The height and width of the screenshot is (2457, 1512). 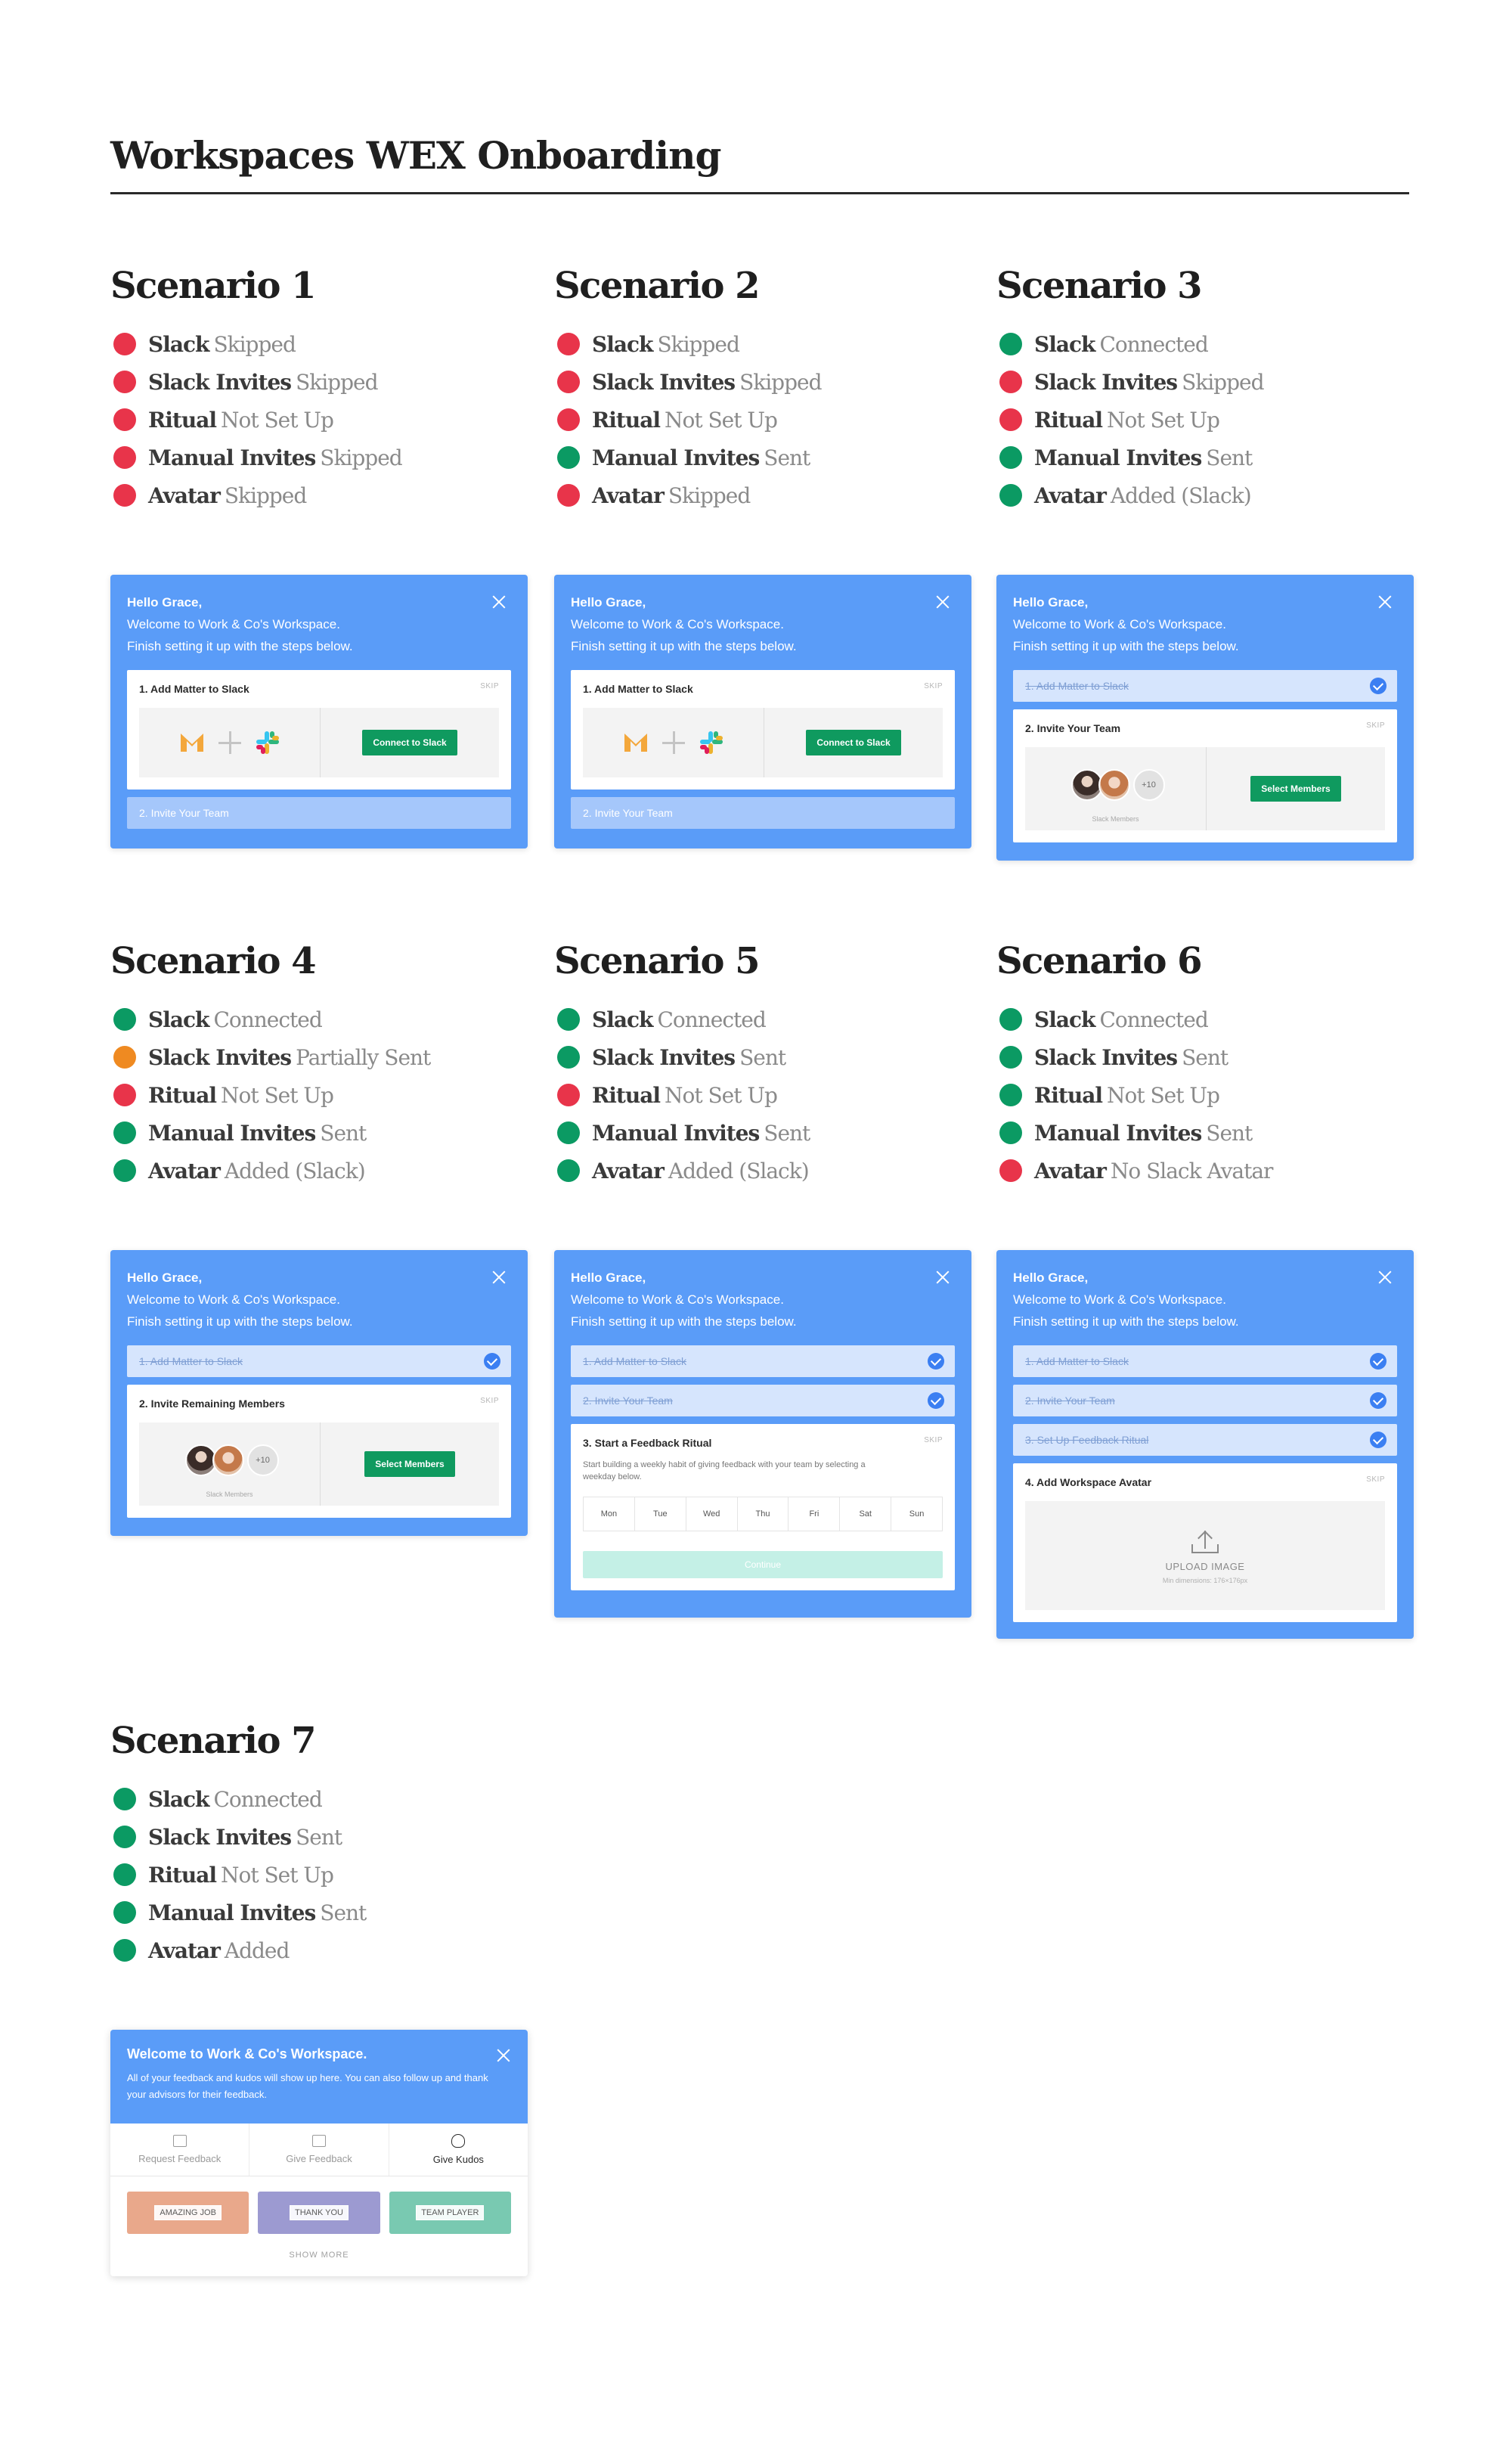 I want to click on more-members-count: +10, so click(x=1148, y=785).